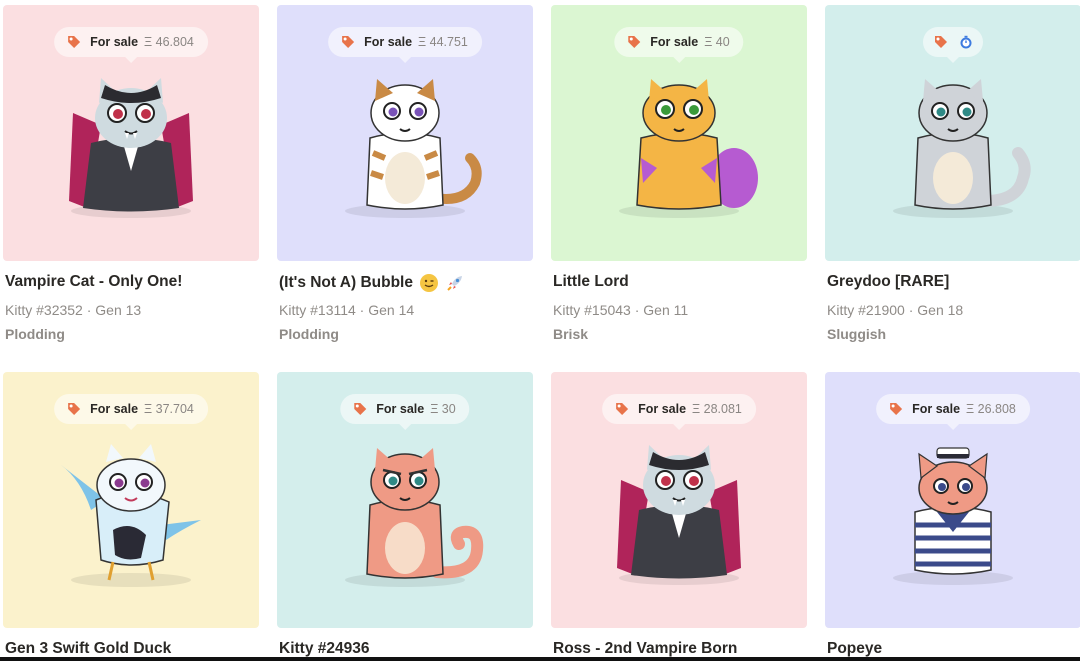 The height and width of the screenshot is (661, 1080). I want to click on kitty-meta: Kitty #13114 · Gen 14, so click(347, 310).